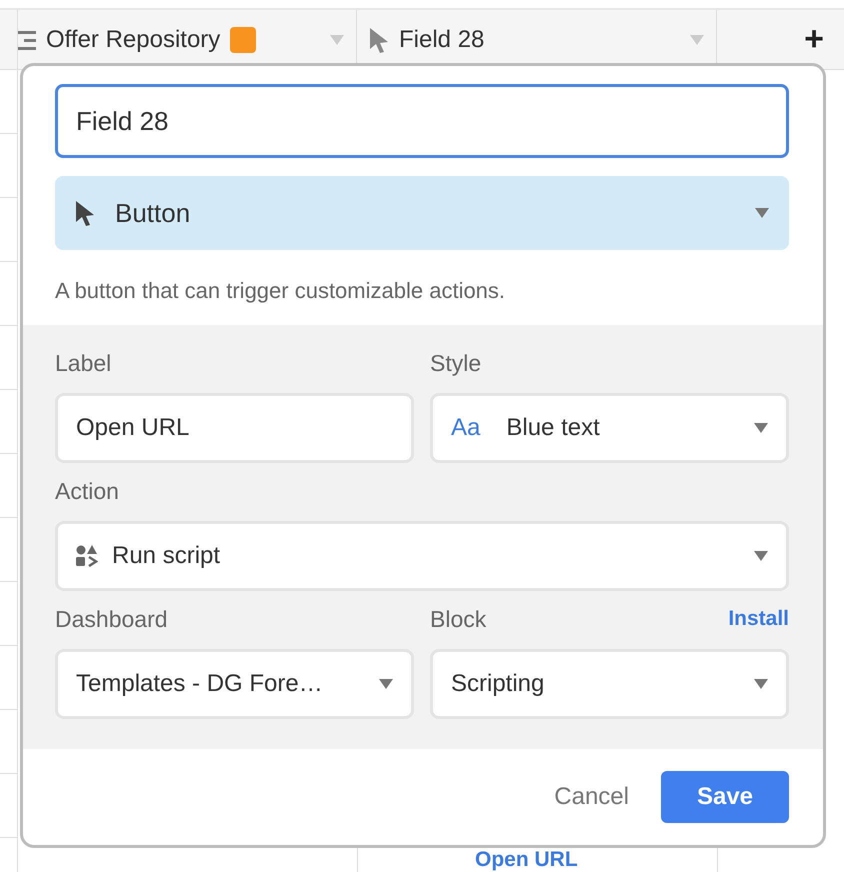 The height and width of the screenshot is (872, 844). I want to click on field-caption: Label, so click(83, 363).